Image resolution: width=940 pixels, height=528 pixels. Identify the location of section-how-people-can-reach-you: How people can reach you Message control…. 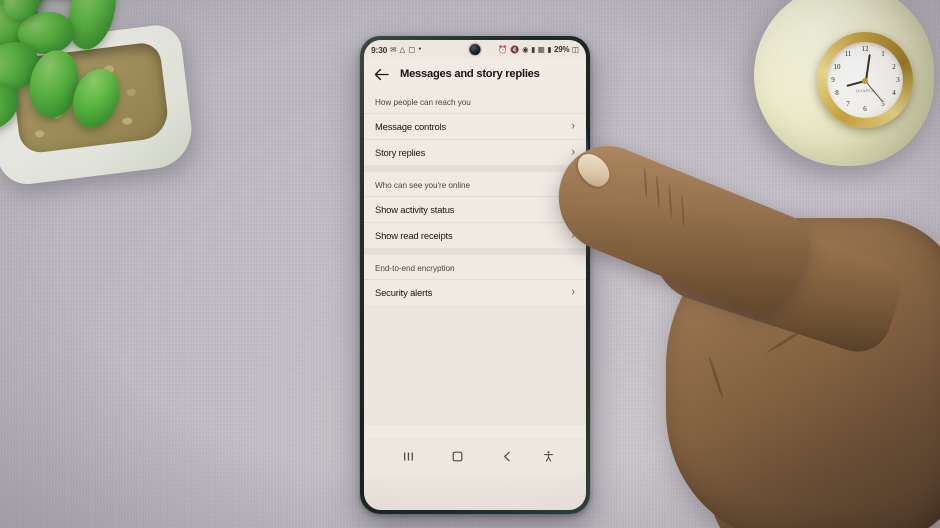
(475, 127).